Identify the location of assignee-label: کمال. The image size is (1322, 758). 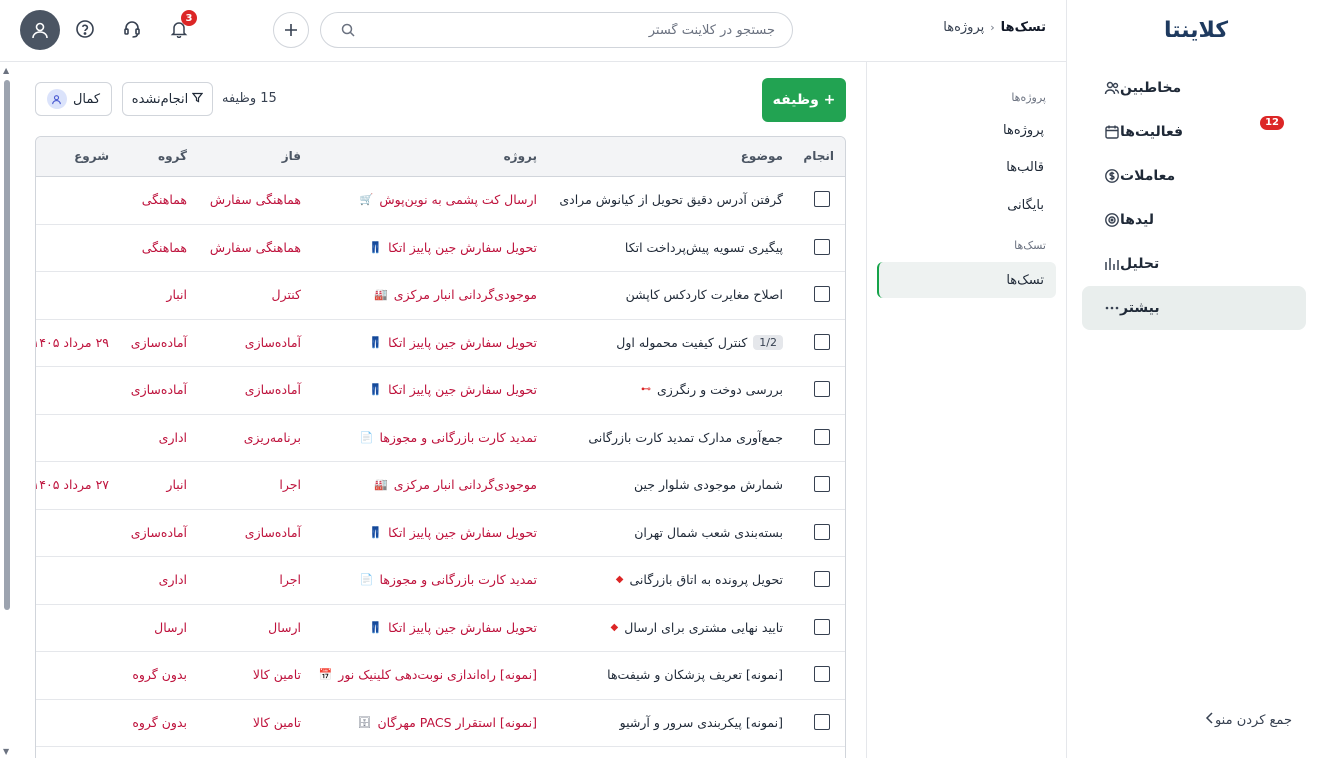
(86, 99).